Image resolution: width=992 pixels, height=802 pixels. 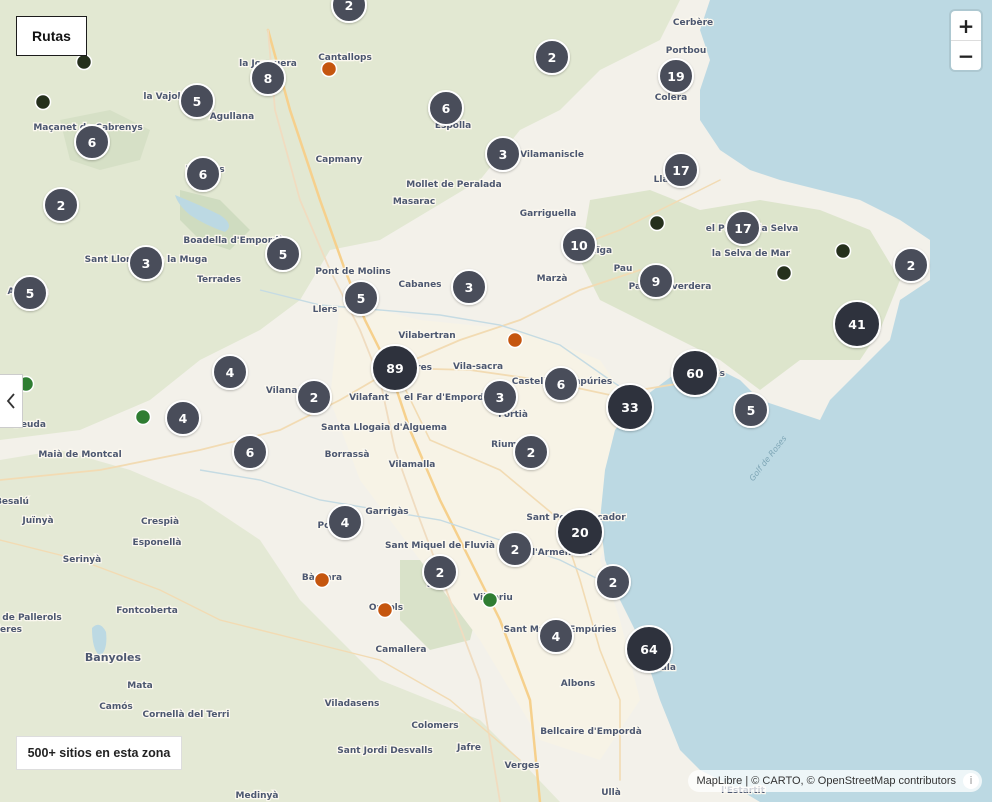 I want to click on place-label: la Vajol, so click(x=161, y=97).